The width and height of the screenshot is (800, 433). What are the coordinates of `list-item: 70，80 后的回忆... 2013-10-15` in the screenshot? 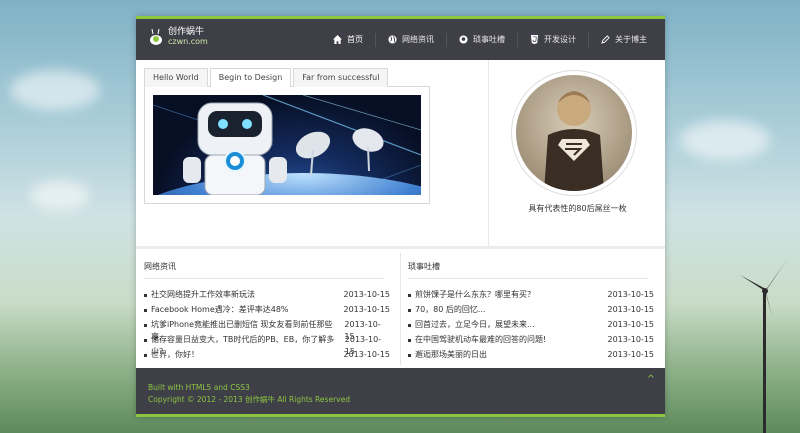 It's located at (531, 311).